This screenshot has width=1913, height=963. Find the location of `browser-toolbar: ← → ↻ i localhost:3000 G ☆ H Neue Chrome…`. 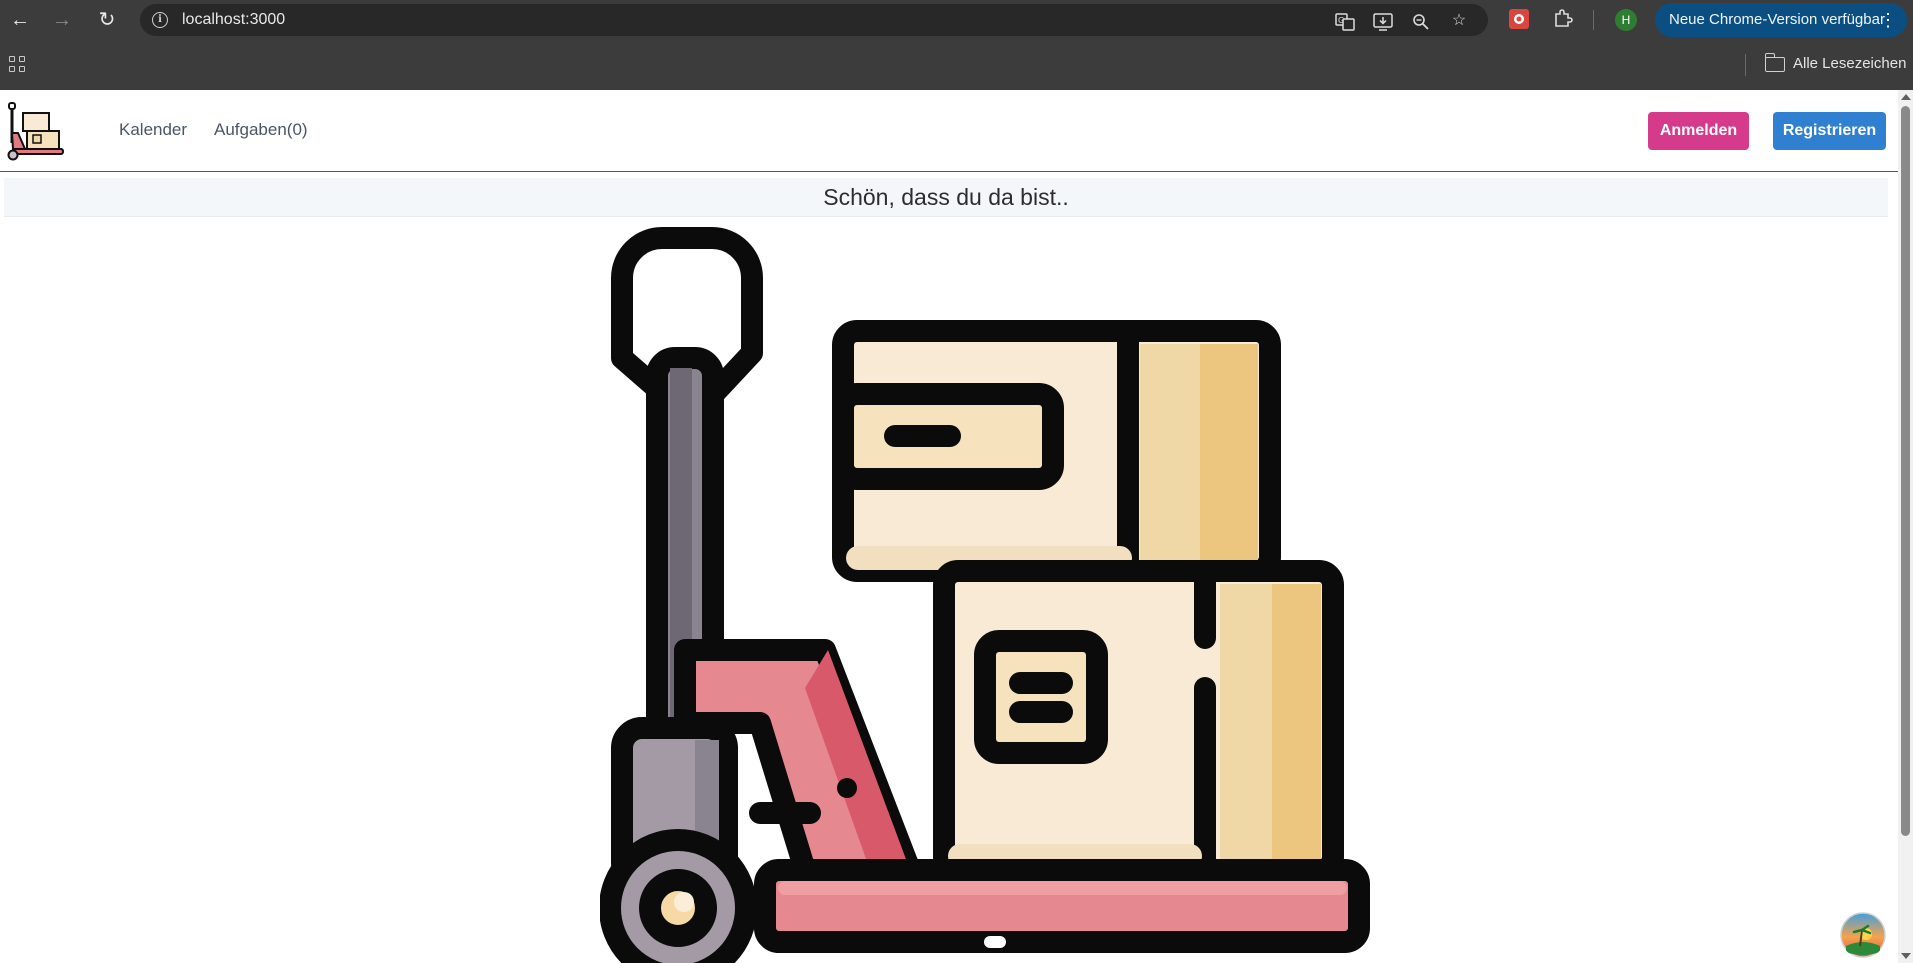

browser-toolbar: ← → ↻ i localhost:3000 G ☆ H Neue Chrome… is located at coordinates (956, 20).